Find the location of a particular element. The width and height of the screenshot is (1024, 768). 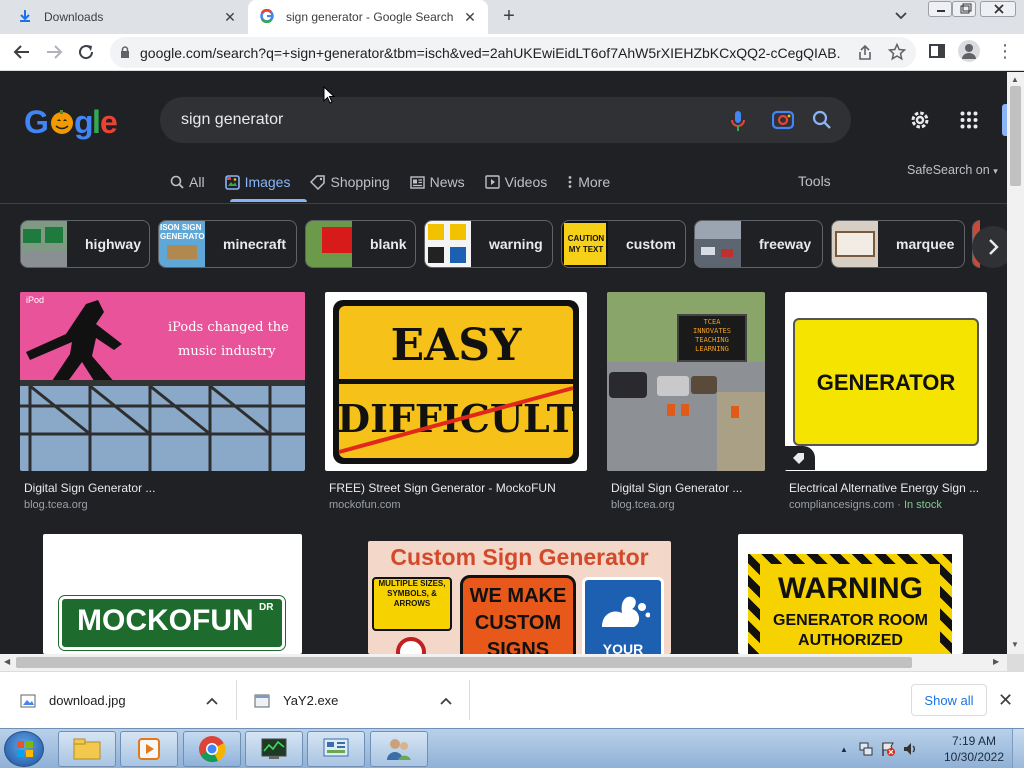

tab-images: Images is located at coordinates (257, 182).